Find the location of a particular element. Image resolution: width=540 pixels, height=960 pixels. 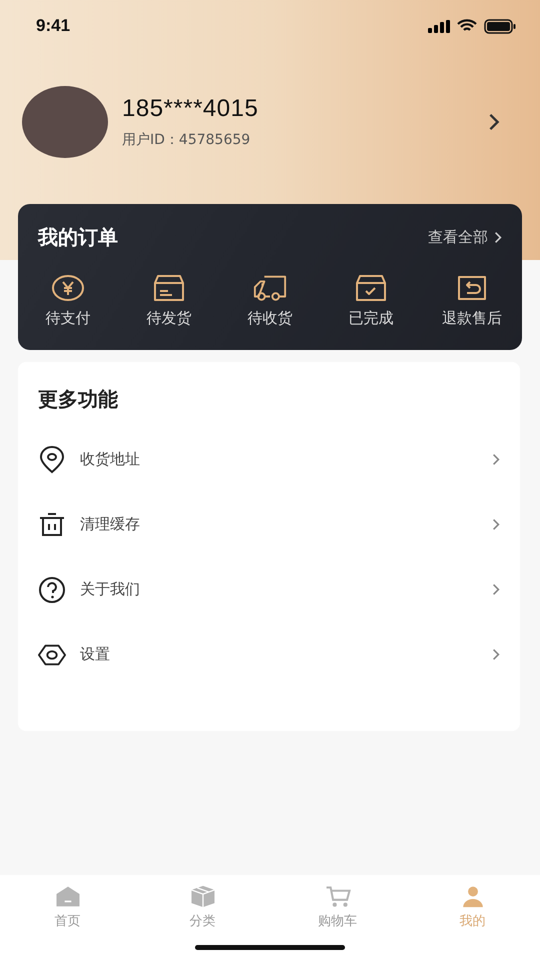

menu-item: 清理缓存 is located at coordinates (269, 524).